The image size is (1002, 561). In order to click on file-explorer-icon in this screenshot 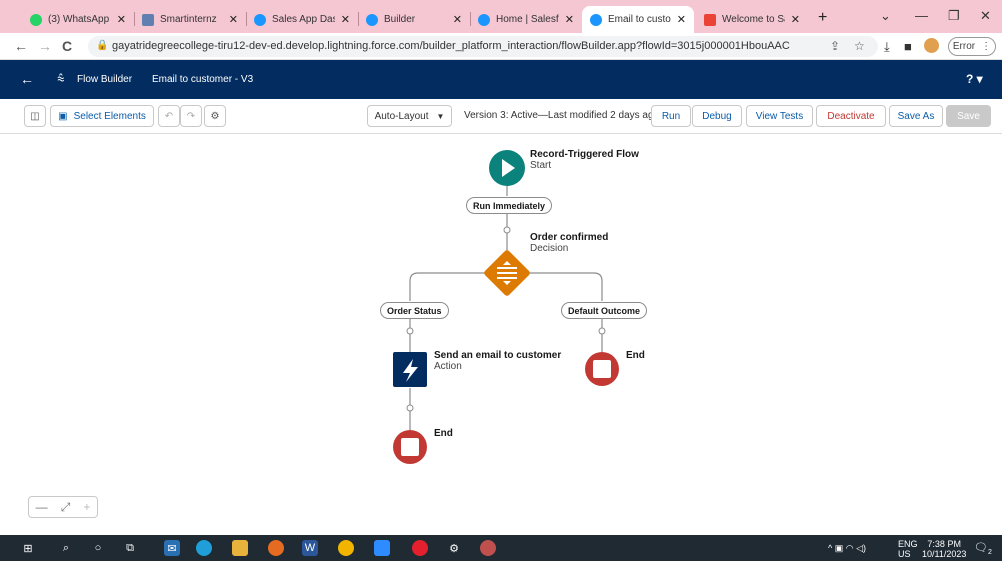, I will do `click(240, 548)`.